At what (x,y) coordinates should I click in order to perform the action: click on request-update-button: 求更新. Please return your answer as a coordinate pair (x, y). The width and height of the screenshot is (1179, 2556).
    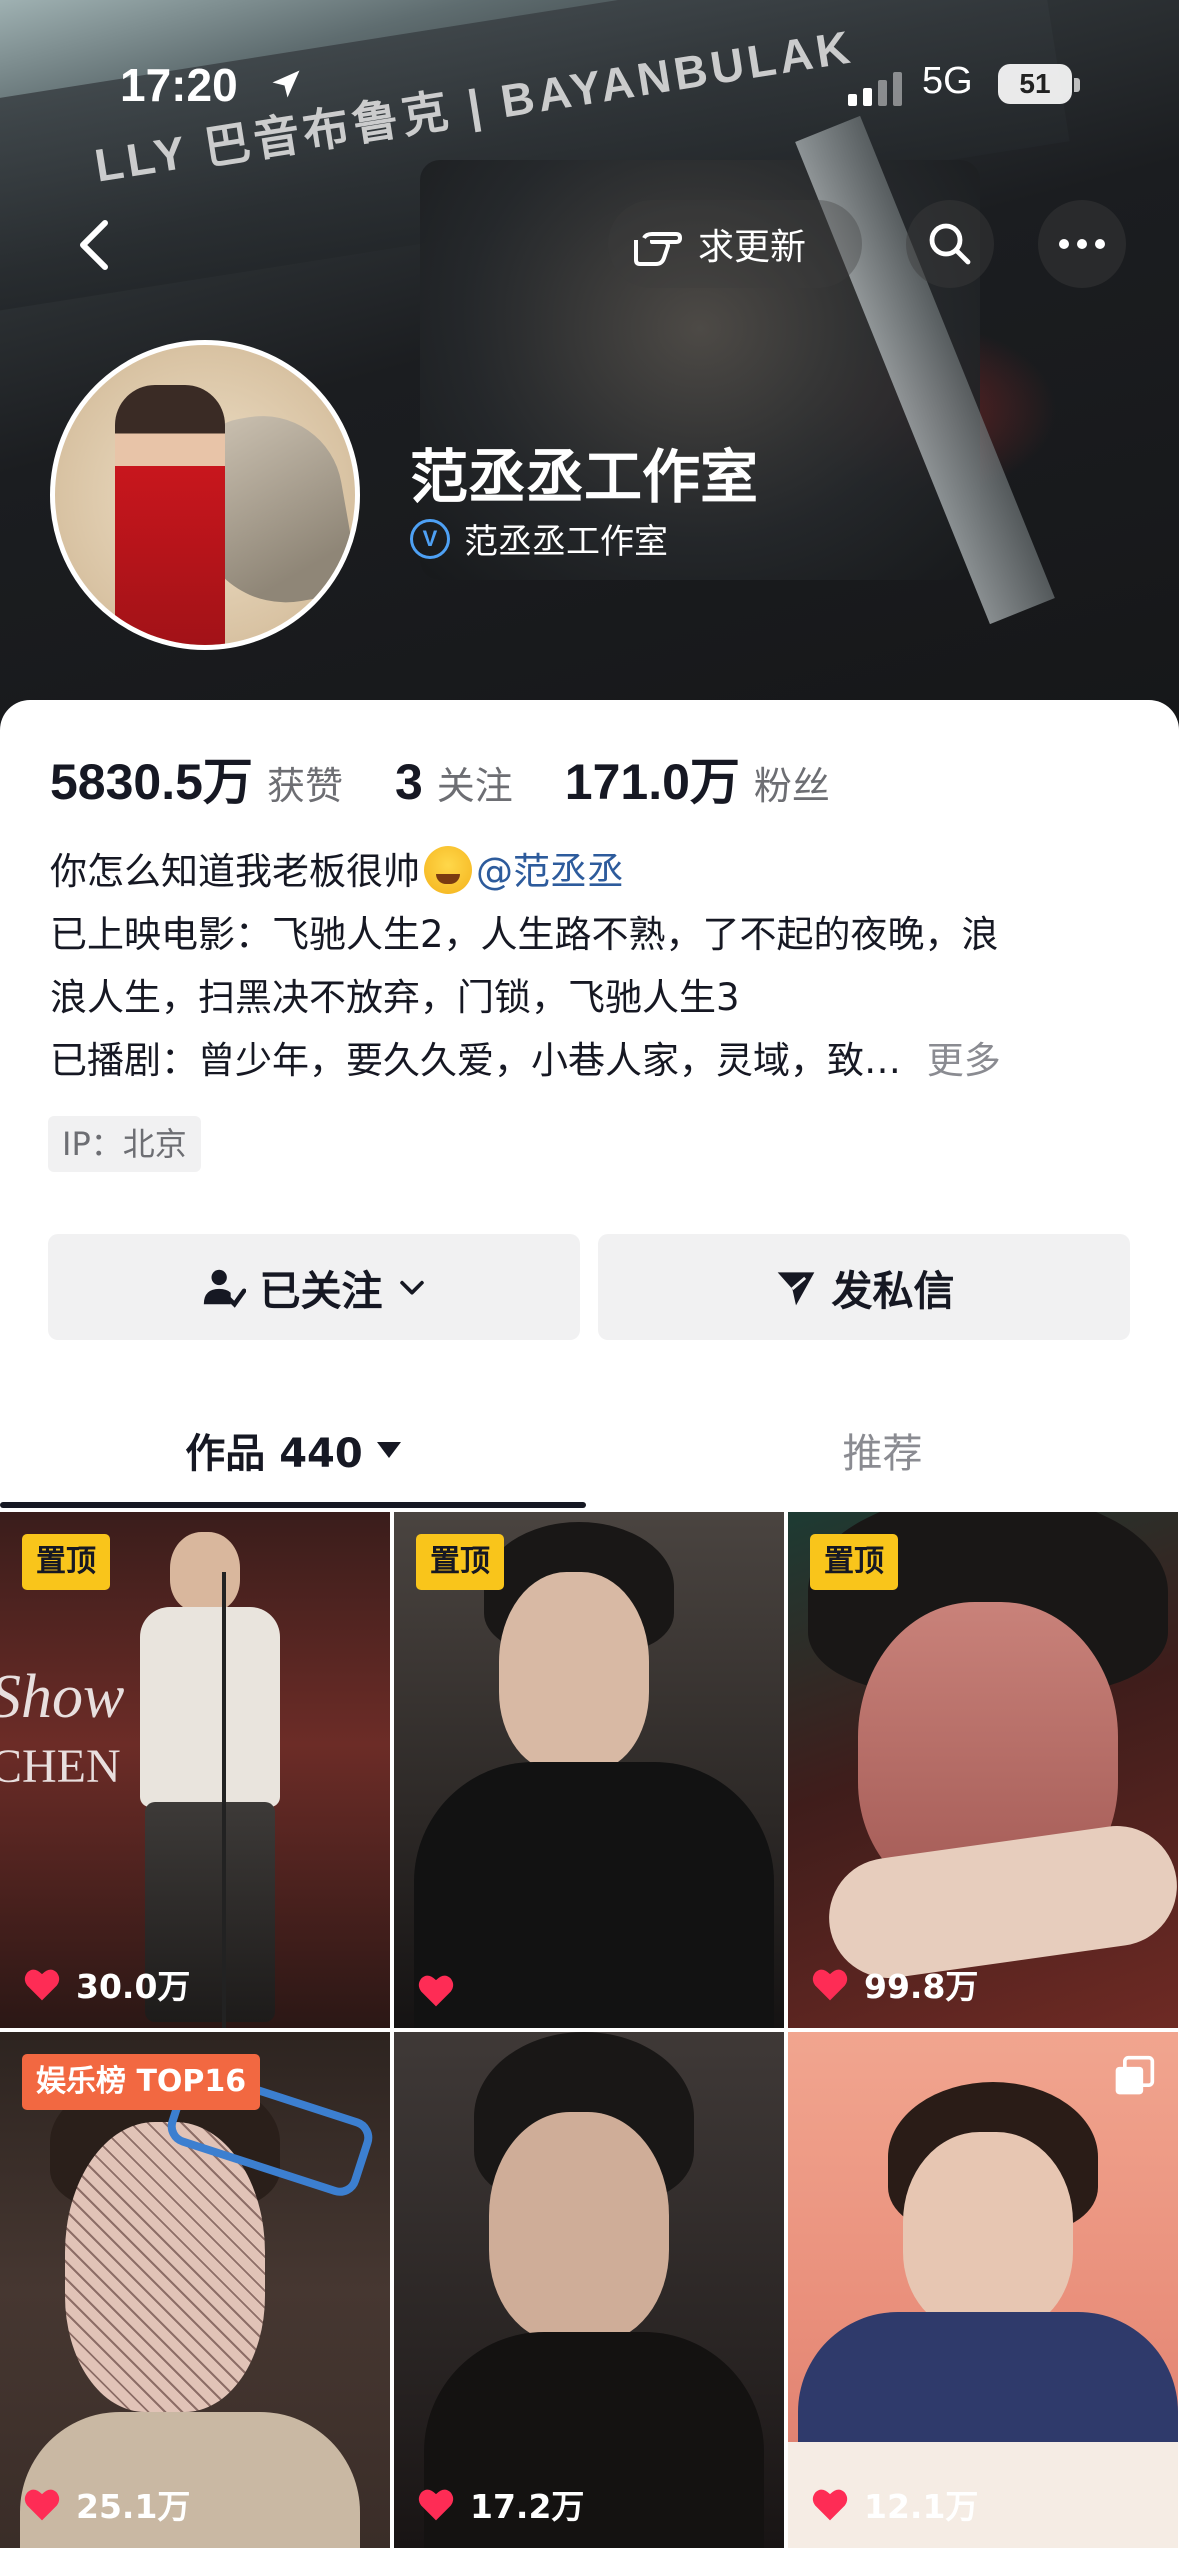
    Looking at the image, I should click on (735, 244).